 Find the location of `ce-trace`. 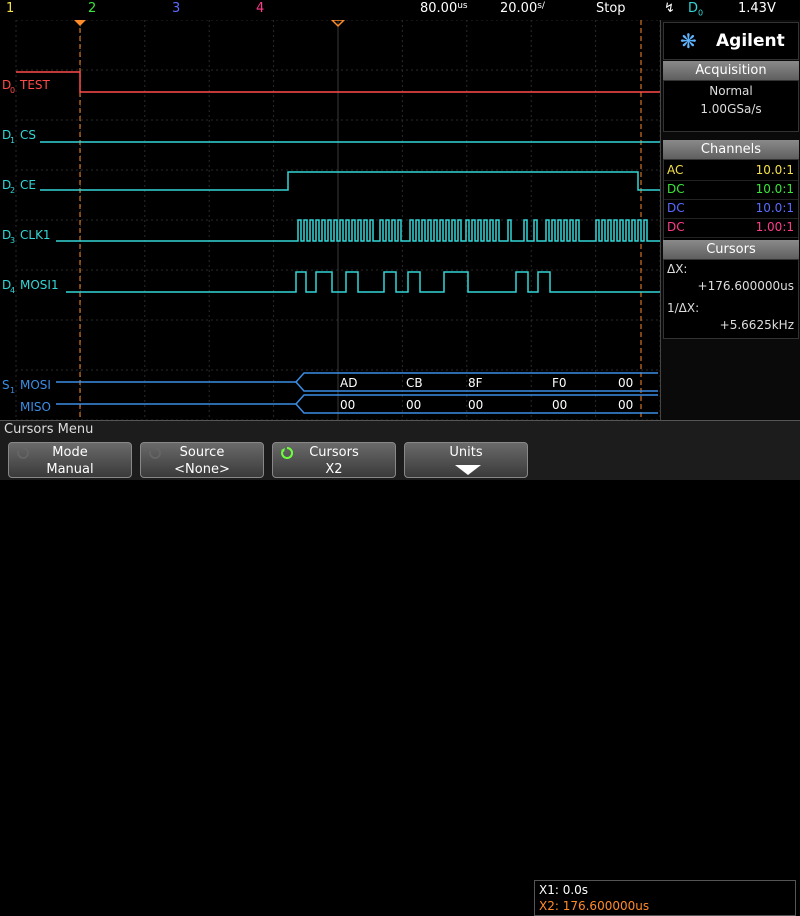

ce-trace is located at coordinates (350, 181).